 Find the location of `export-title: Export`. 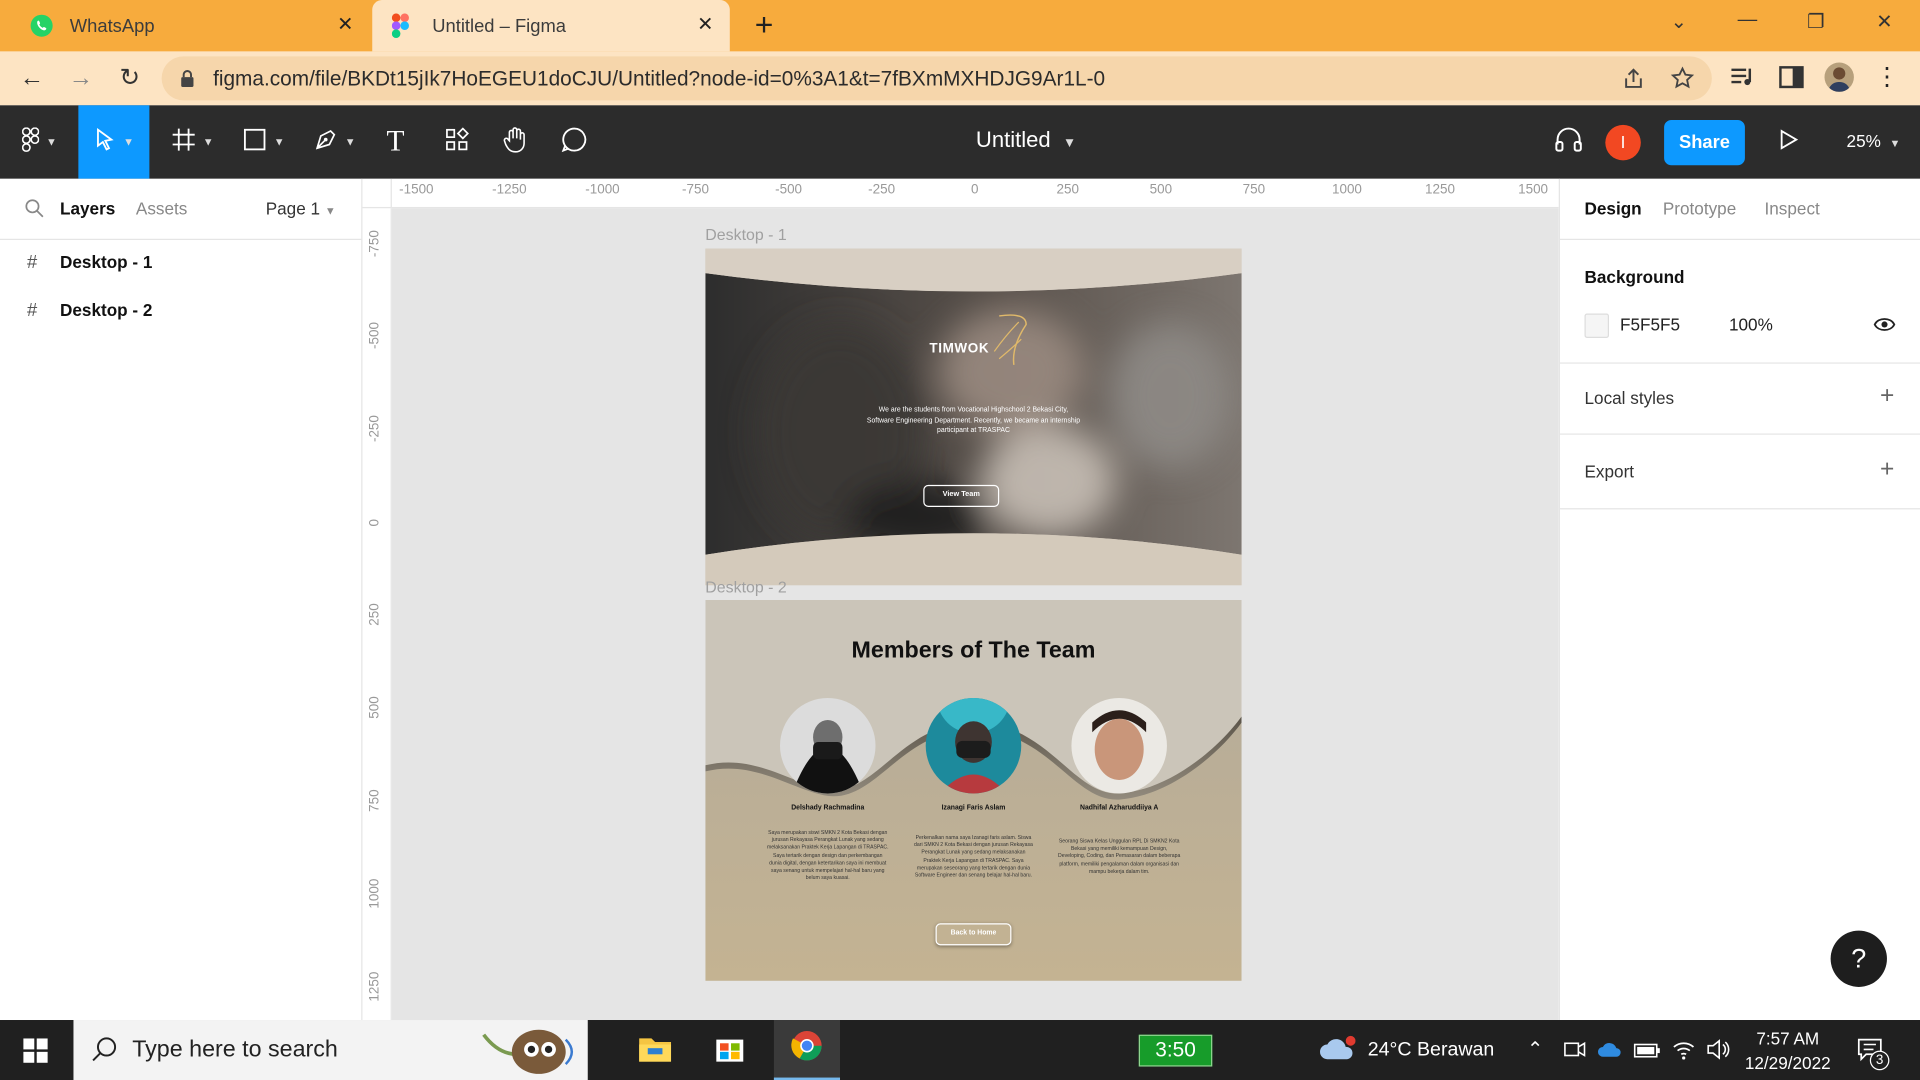

export-title: Export is located at coordinates (1609, 471).